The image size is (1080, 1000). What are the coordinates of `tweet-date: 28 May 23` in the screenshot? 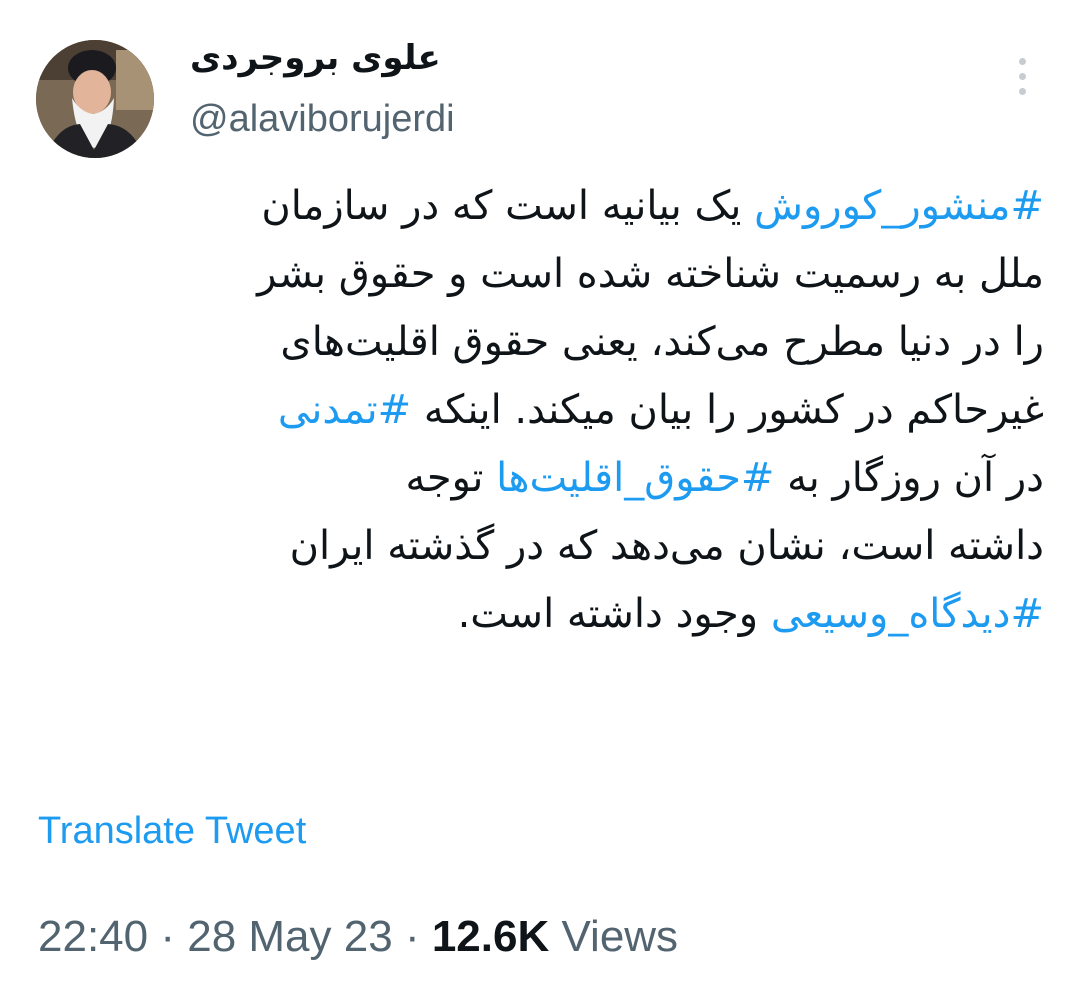 It's located at (289, 936).